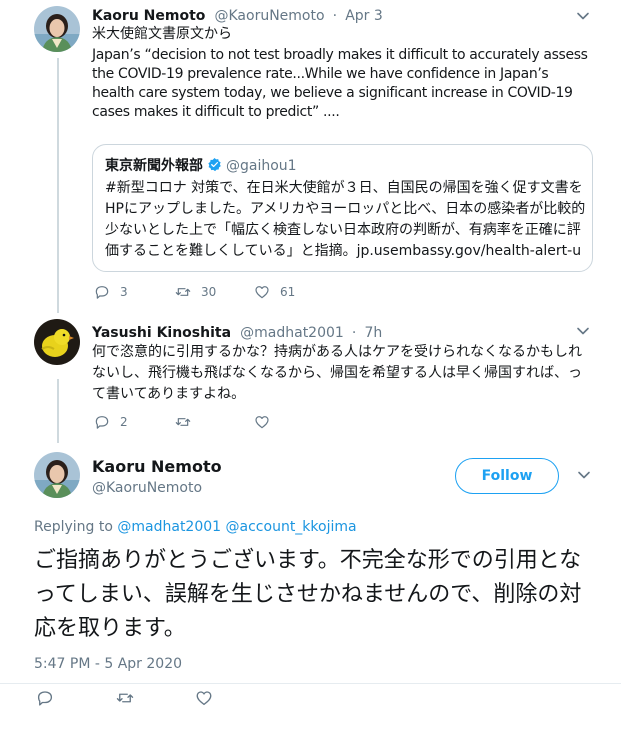 The width and height of the screenshot is (621, 732). What do you see at coordinates (507, 476) in the screenshot?
I see `follow-button: Follow` at bounding box center [507, 476].